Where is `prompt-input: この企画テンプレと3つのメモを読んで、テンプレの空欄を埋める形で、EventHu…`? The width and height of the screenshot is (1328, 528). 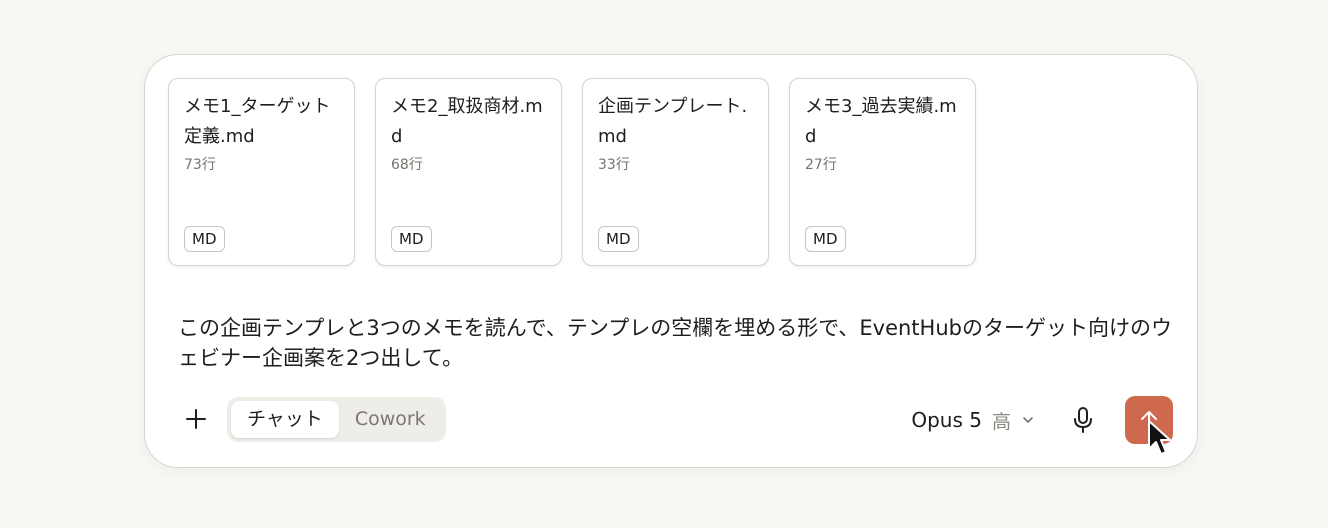
prompt-input: この企画テンプレと3つのメモを読んで、テンプレの空欄を埋める形で、EventHu… is located at coordinates (678, 343).